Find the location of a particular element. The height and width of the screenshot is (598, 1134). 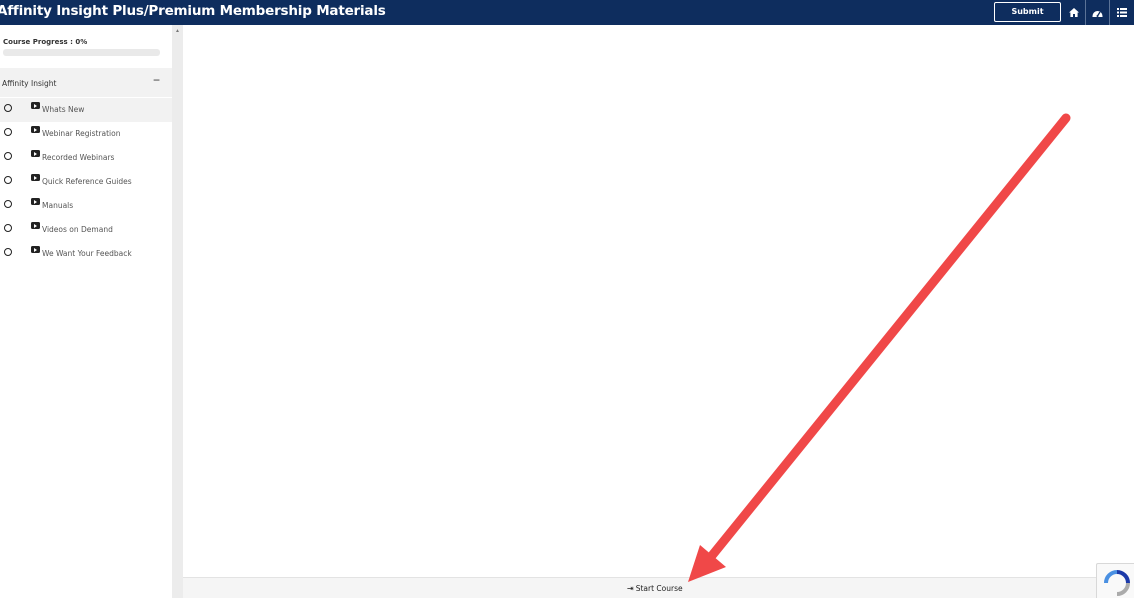

lesson-label: We Want Your Feedback is located at coordinates (87, 253).